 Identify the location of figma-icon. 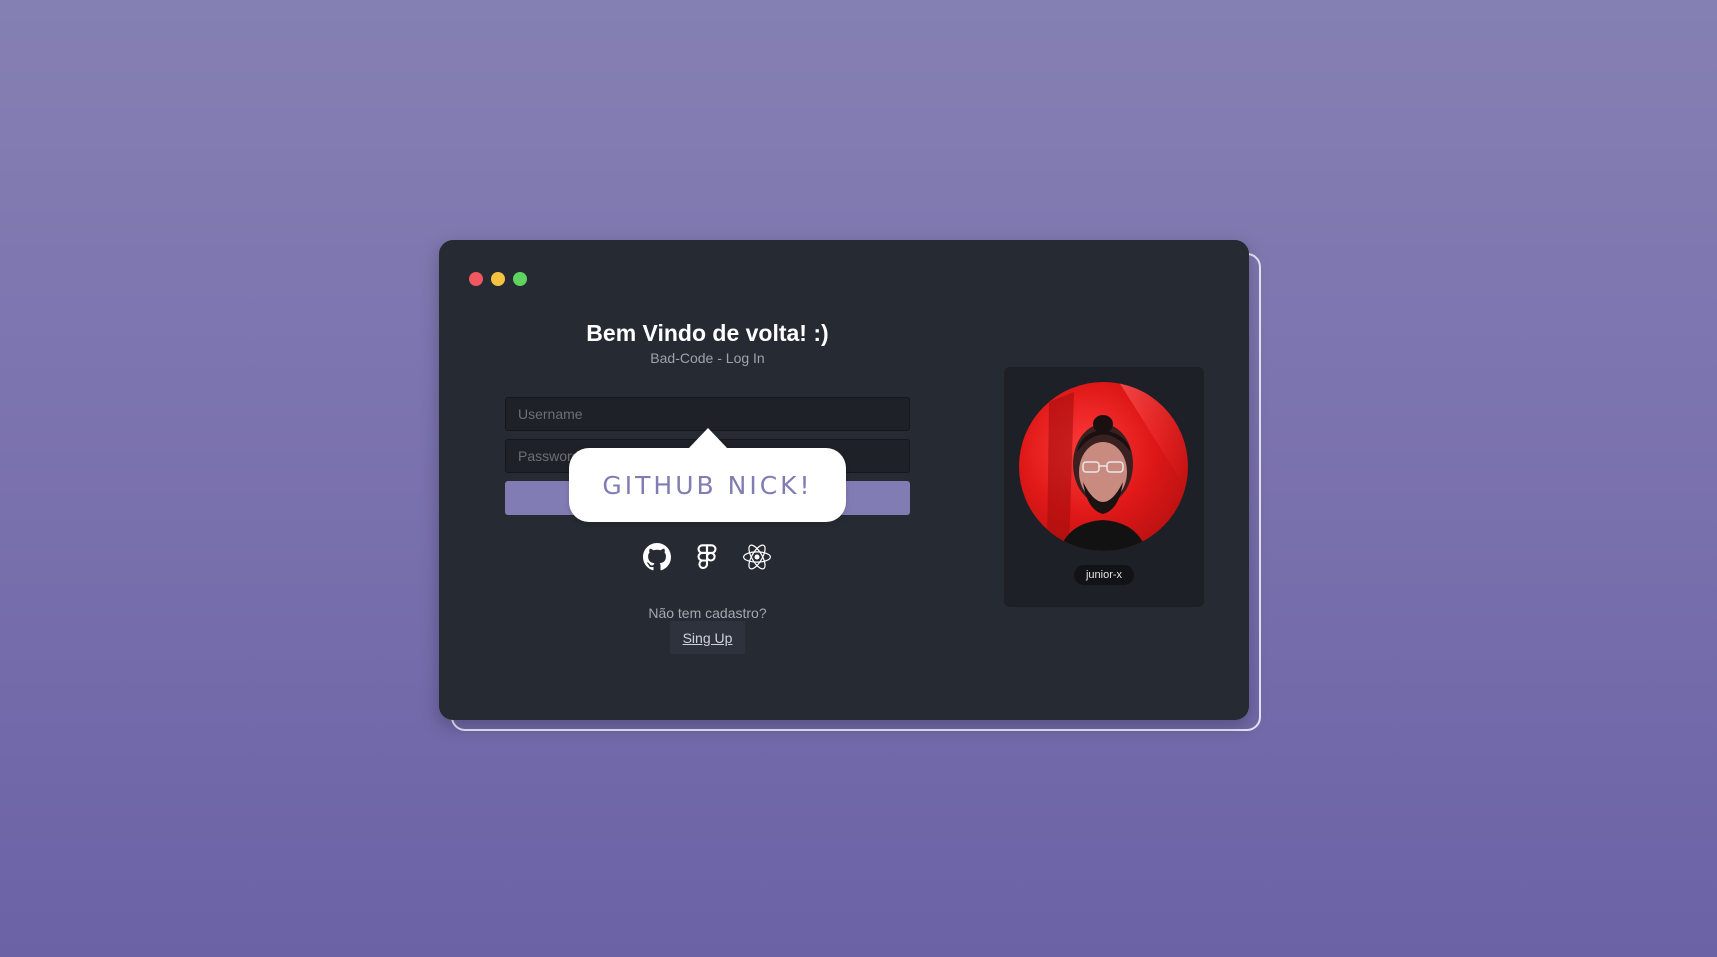
(707, 557).